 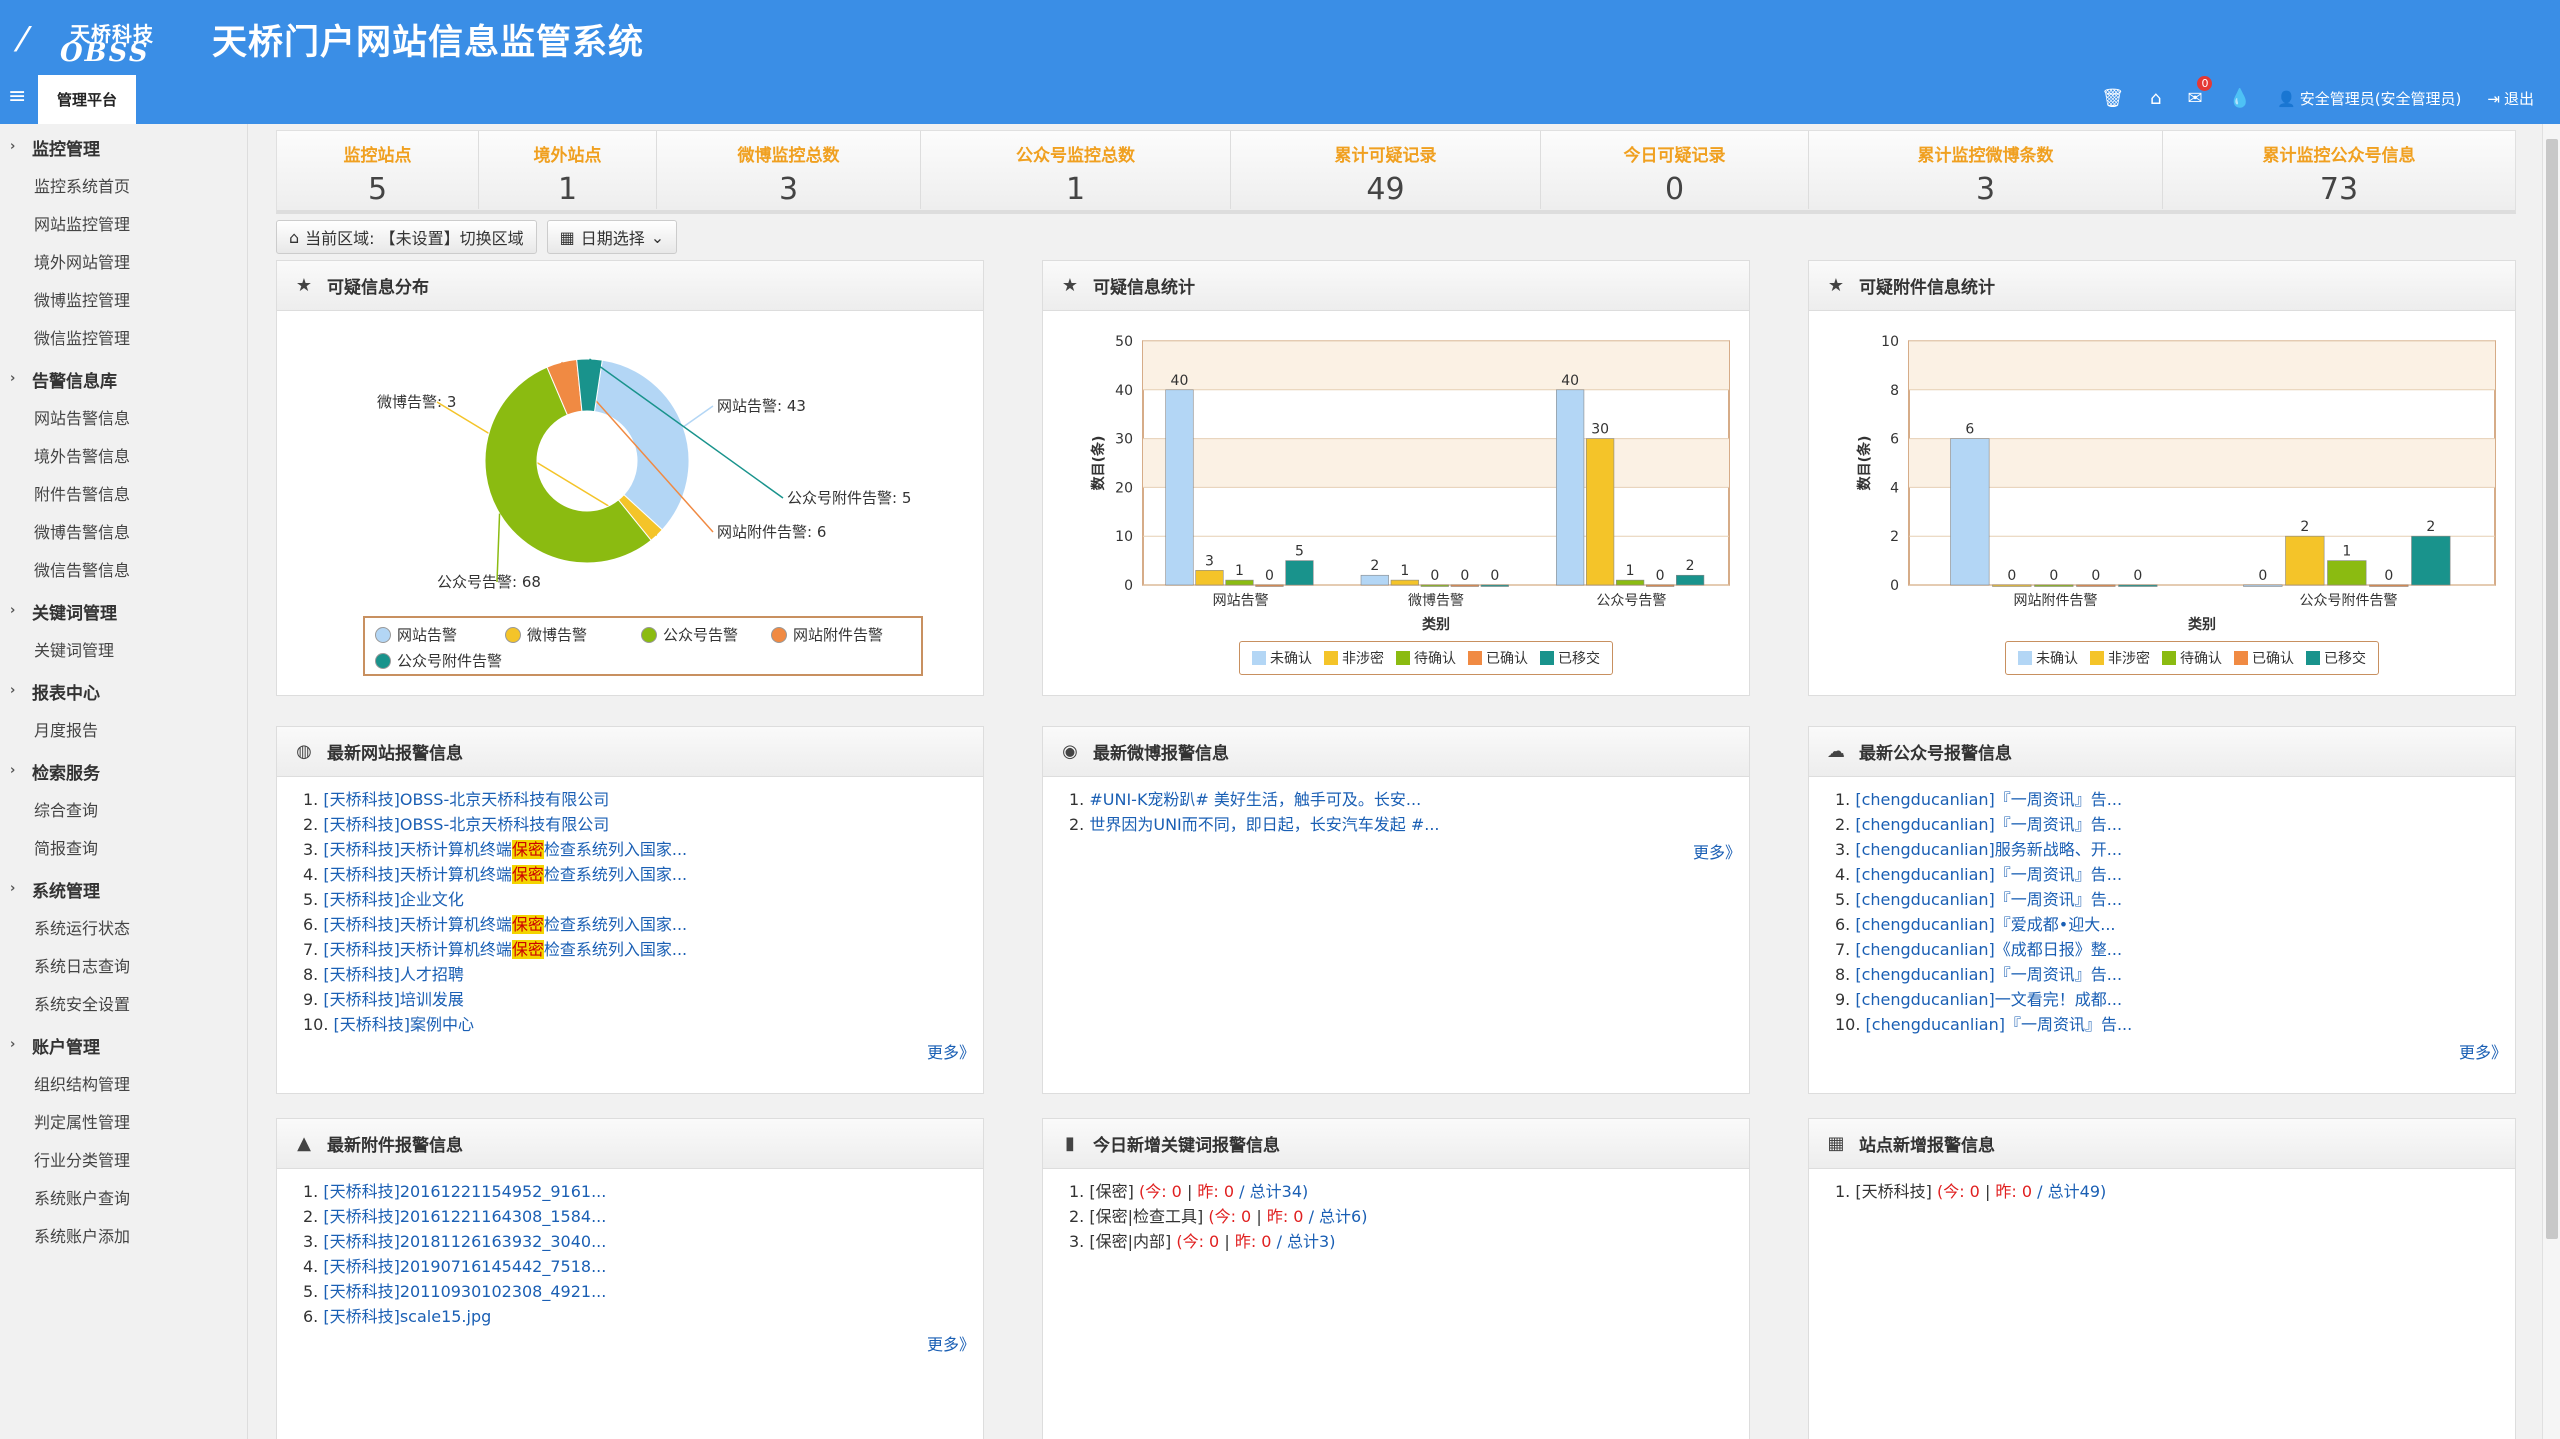 What do you see at coordinates (546, 634) in the screenshot?
I see `legend-item: 微博告警` at bounding box center [546, 634].